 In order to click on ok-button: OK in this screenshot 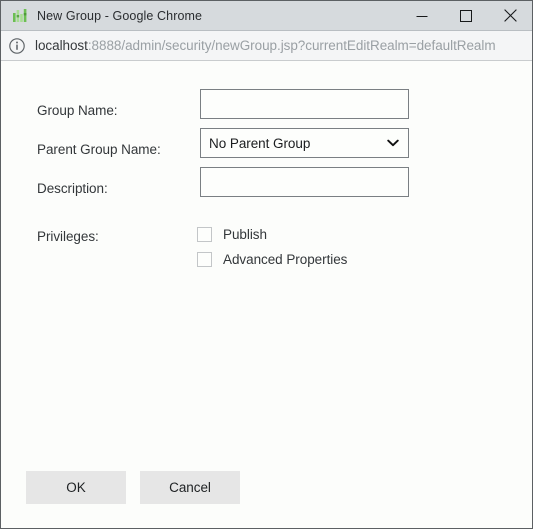, I will do `click(76, 487)`.